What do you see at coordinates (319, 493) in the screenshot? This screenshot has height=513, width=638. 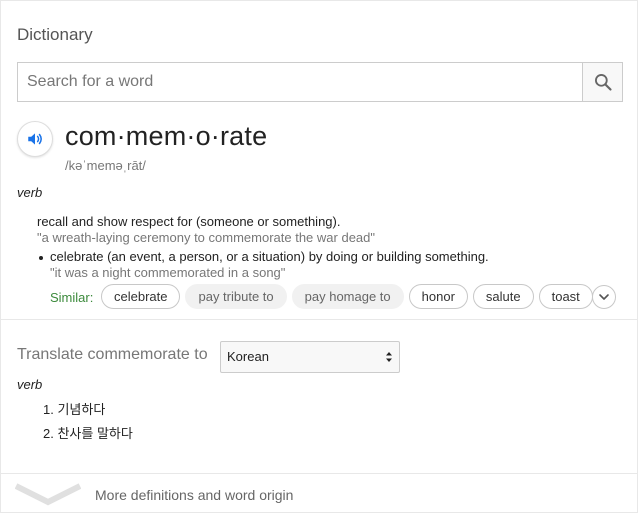 I see `more-definitions-link: More definitions and word origin` at bounding box center [319, 493].